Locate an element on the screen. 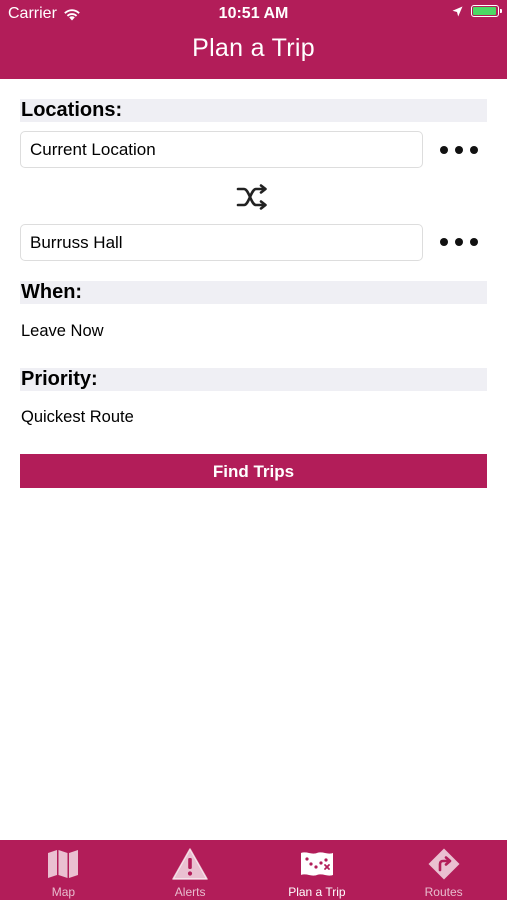  tab-routes: Routes is located at coordinates (443, 870).